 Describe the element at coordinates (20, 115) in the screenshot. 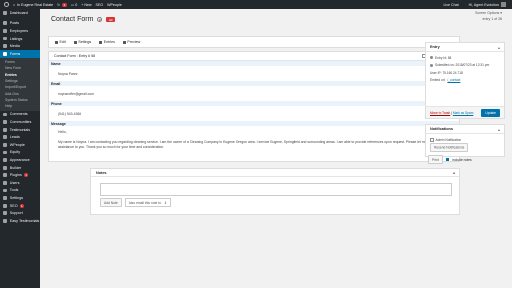

I see `sidebar-item-comments: Comments` at that location.